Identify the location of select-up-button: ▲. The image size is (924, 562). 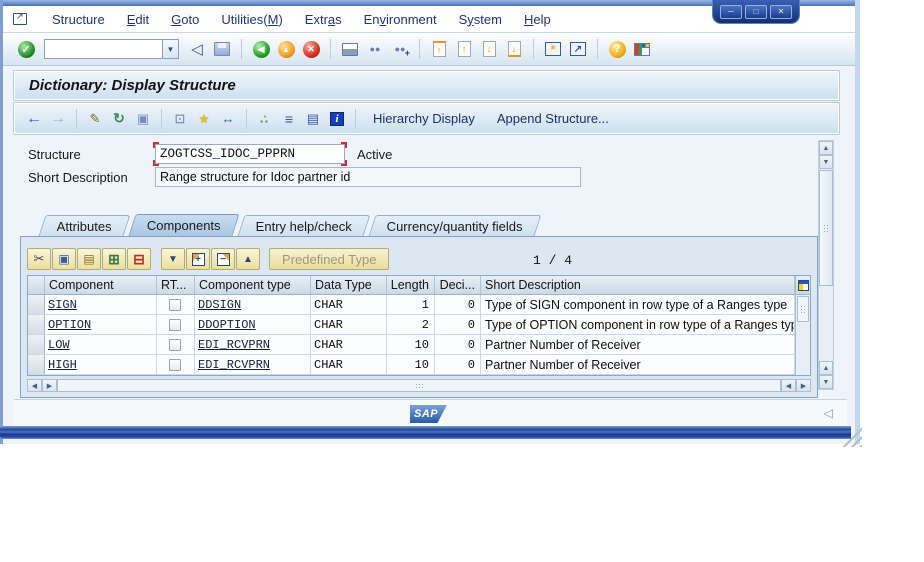
(248, 259).